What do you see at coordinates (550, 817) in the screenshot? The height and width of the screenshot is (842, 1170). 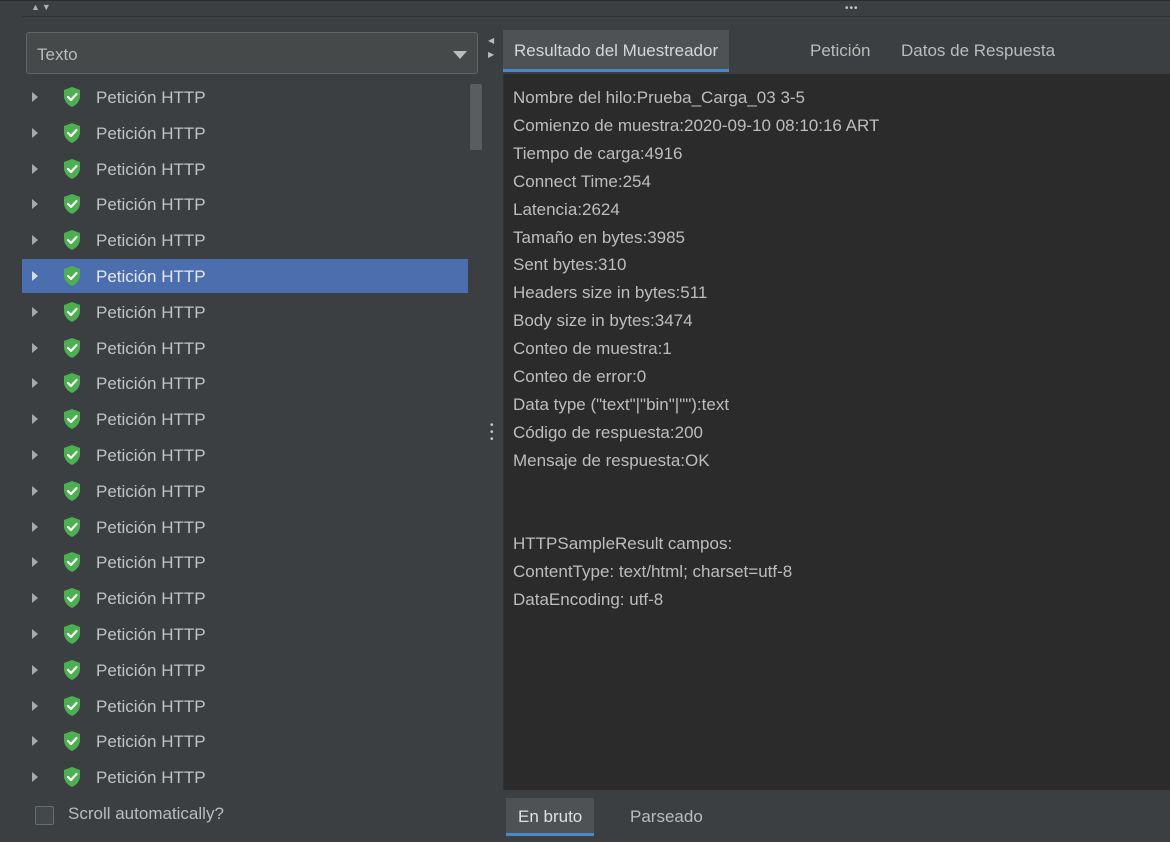 I see `tab-en-bruto: En bruto` at bounding box center [550, 817].